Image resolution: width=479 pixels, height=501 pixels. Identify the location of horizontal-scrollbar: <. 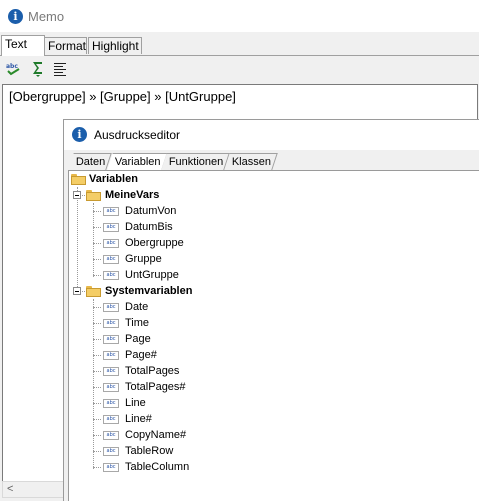
(33, 489).